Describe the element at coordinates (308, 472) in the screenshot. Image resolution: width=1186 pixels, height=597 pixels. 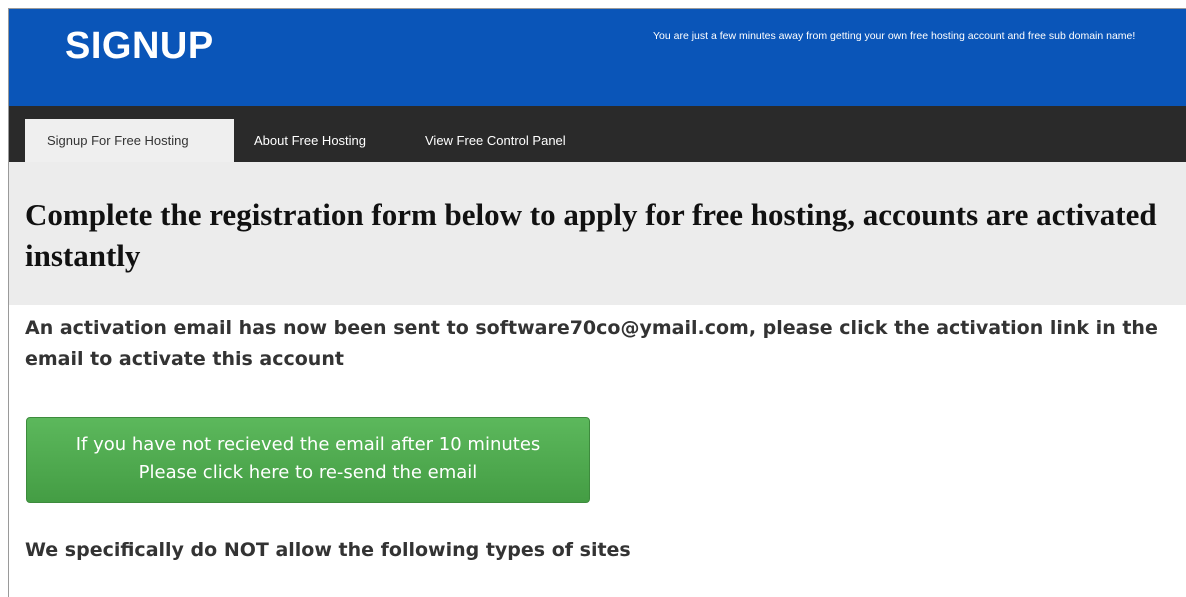
I see `resend-button-line-2: Please click here to re-send the email` at that location.